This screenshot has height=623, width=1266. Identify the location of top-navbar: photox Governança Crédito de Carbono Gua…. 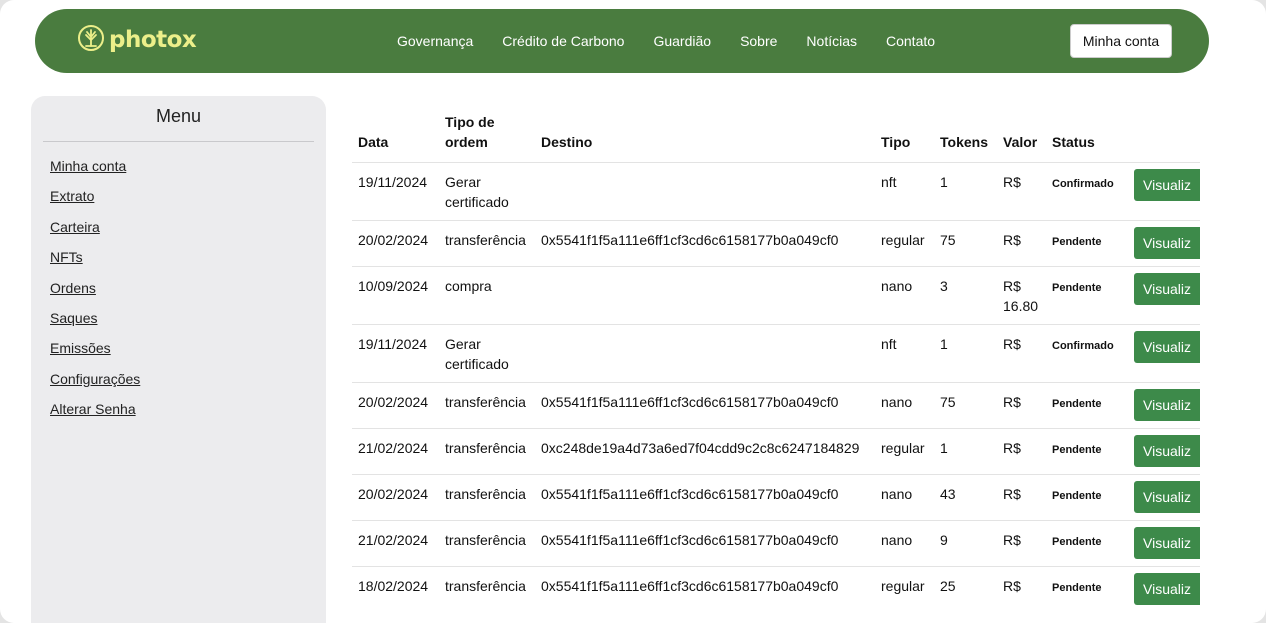
(622, 41).